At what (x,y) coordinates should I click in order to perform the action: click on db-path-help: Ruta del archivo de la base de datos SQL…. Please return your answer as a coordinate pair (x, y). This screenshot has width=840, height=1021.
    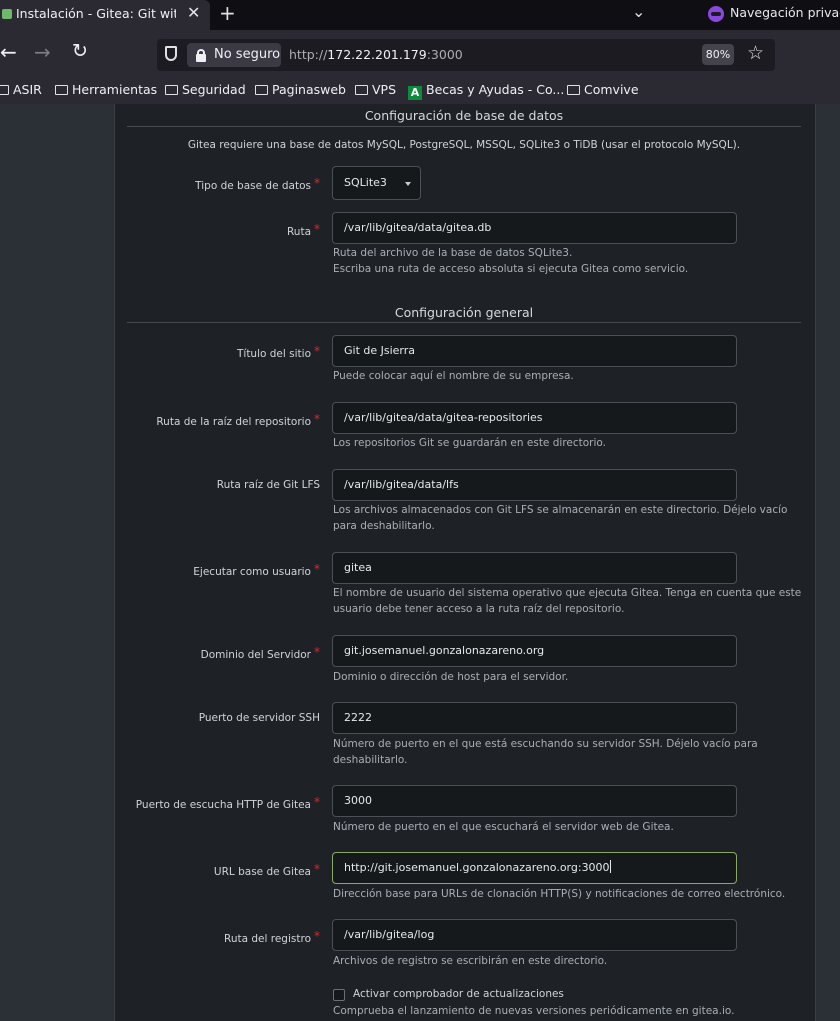
    Looking at the image, I should click on (511, 261).